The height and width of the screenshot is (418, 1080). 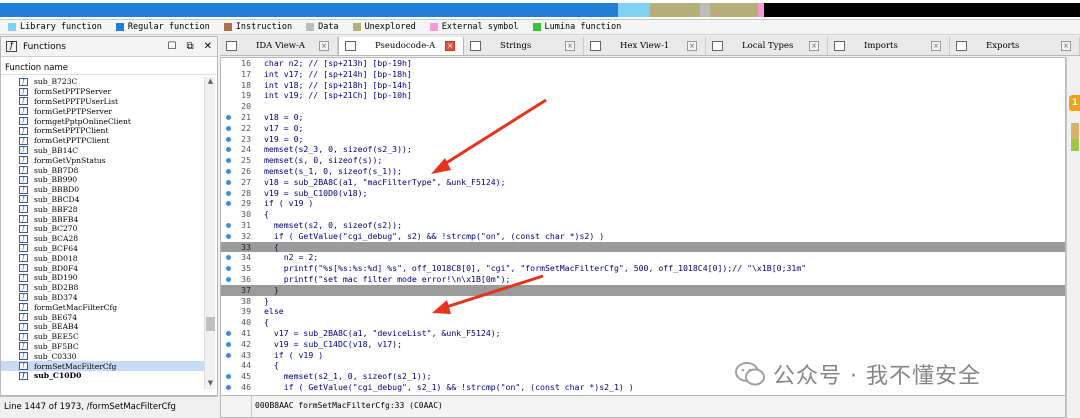 What do you see at coordinates (102, 141) in the screenshot?
I see `function-list-item: f formGetPPTPClient` at bounding box center [102, 141].